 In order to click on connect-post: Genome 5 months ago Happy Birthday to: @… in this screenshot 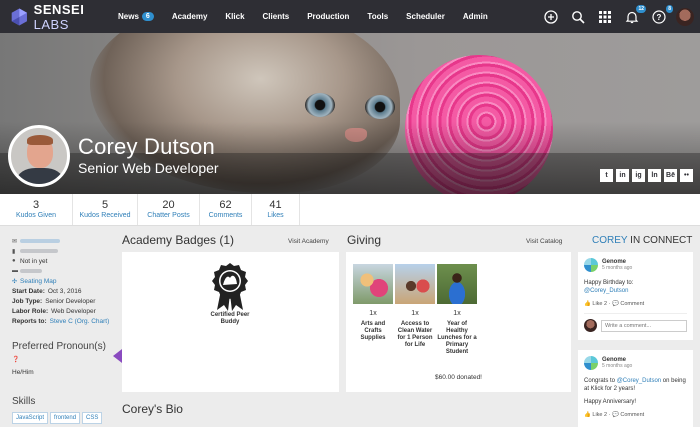, I will do `click(635, 296)`.